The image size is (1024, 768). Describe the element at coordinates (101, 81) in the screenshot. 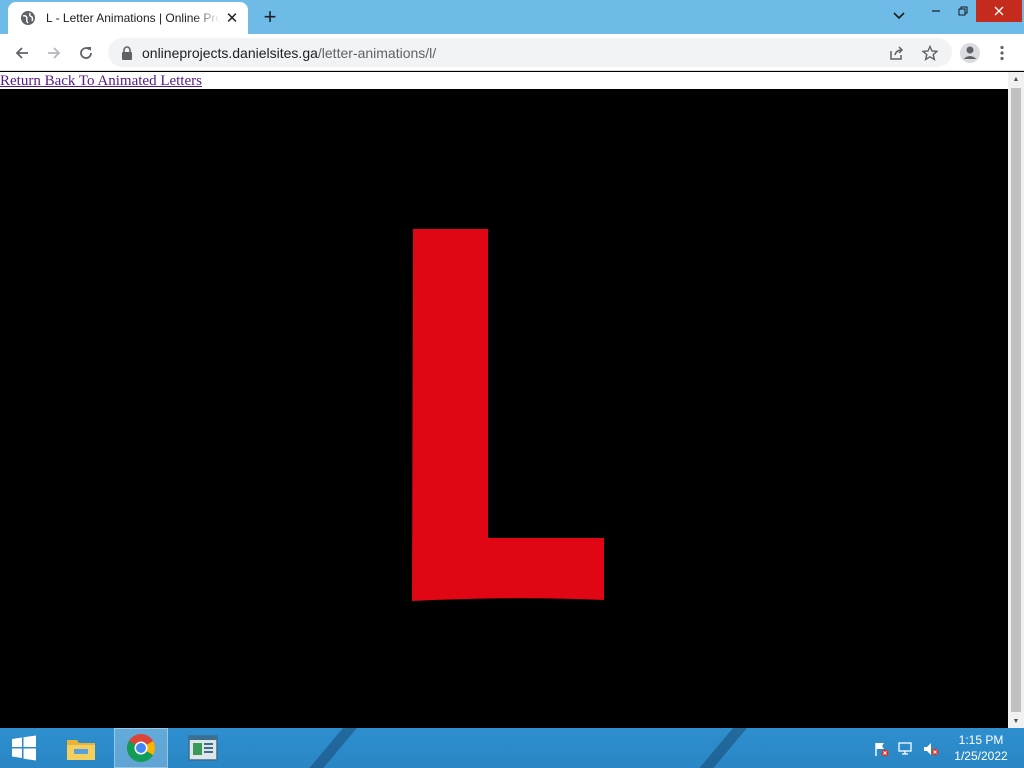

I see `return-link: Return Back To Animated Letters` at that location.